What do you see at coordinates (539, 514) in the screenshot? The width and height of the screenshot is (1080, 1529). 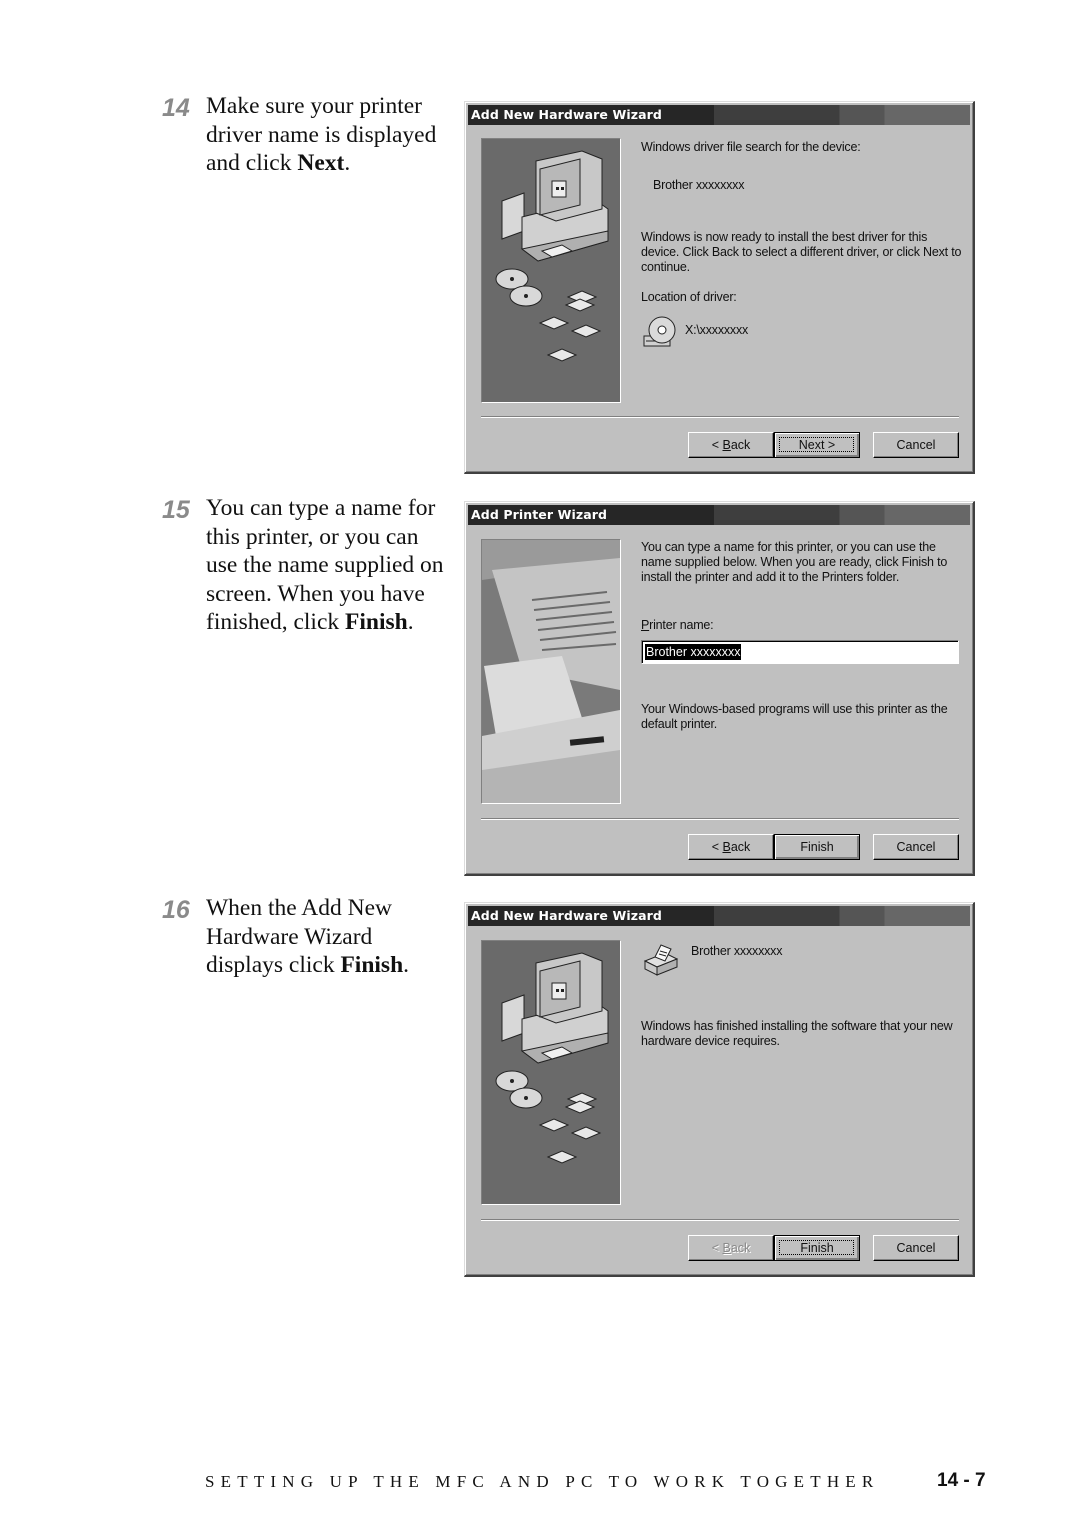 I see `dialog-title: Add Printer Wizard` at bounding box center [539, 514].